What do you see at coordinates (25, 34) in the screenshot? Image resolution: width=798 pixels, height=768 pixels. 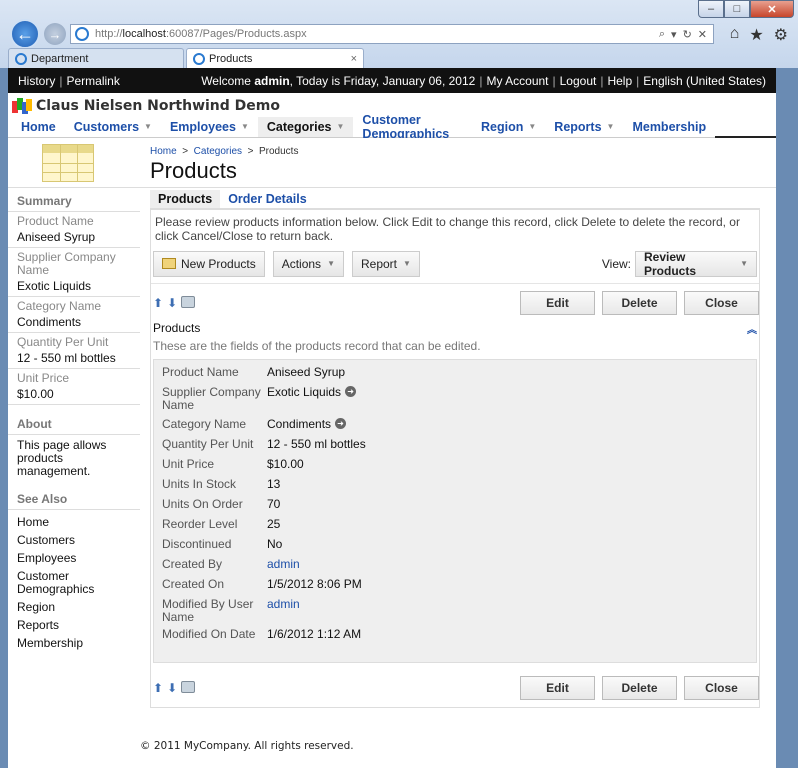 I see `back-button: ←` at bounding box center [25, 34].